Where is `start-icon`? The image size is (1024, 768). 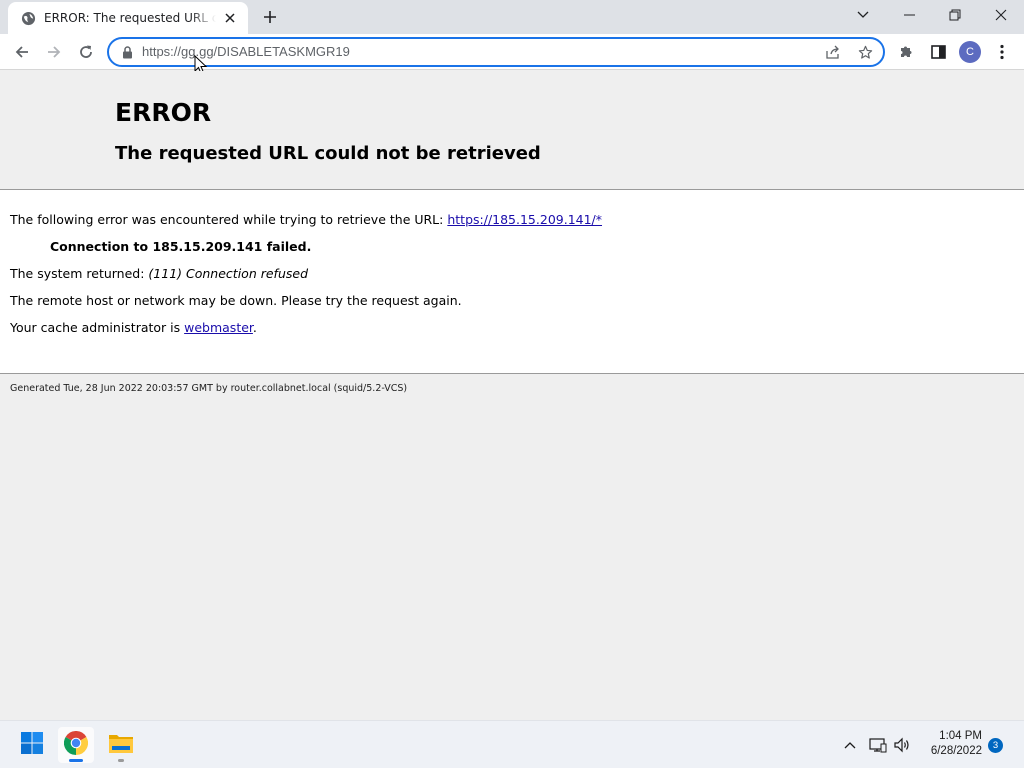 start-icon is located at coordinates (32, 745).